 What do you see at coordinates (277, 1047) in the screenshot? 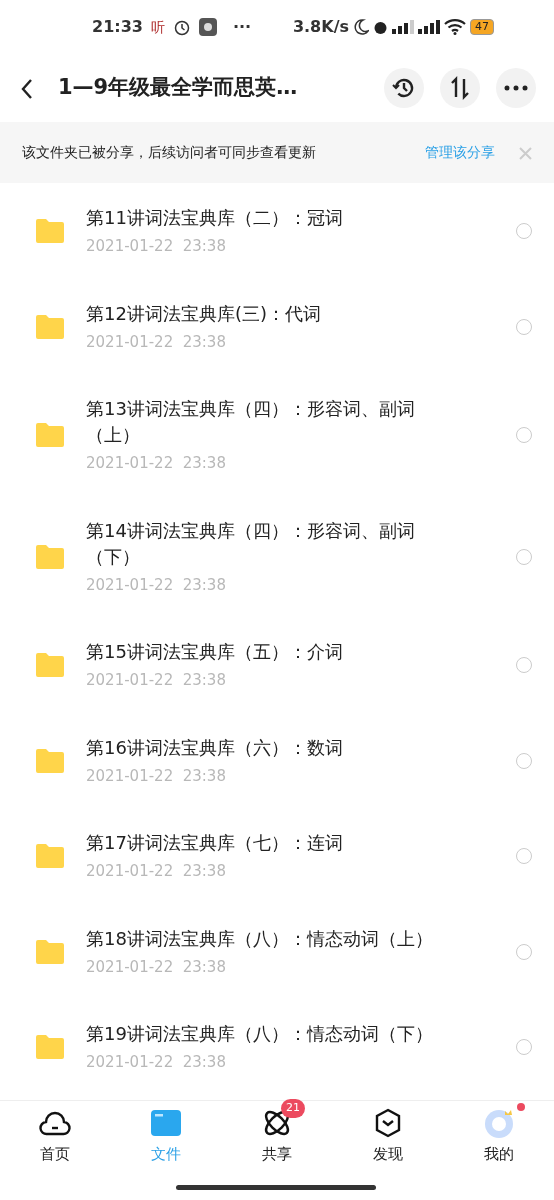
I see `file-row: 第19讲词法宝典库（八）：情态动词（下） 2021-01-22 23:38` at bounding box center [277, 1047].